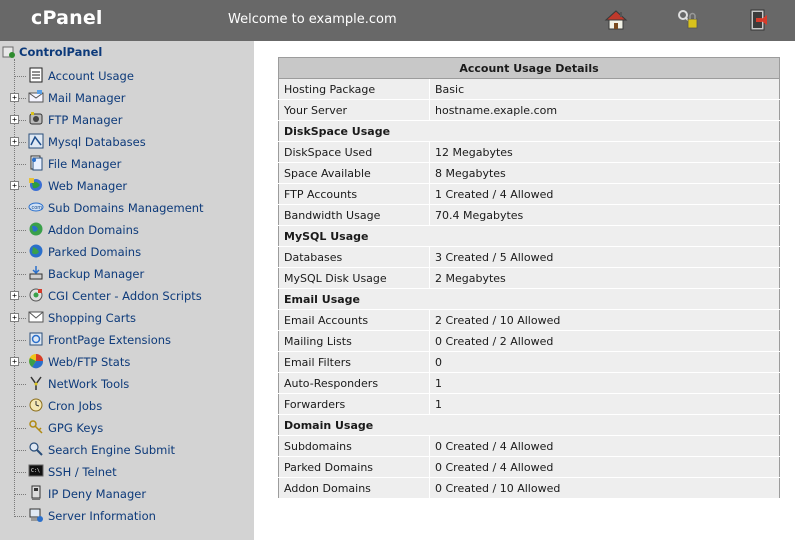 The width and height of the screenshot is (795, 540). I want to click on sidebar-item-label: SSH / Telnet, so click(82, 472).